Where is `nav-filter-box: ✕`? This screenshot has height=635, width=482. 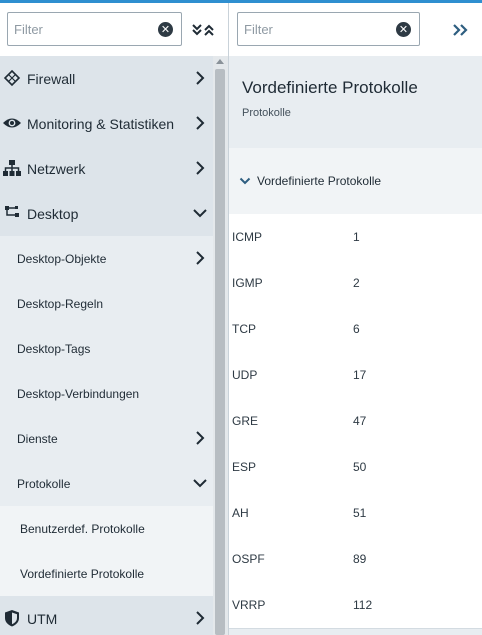 nav-filter-box: ✕ is located at coordinates (94, 29).